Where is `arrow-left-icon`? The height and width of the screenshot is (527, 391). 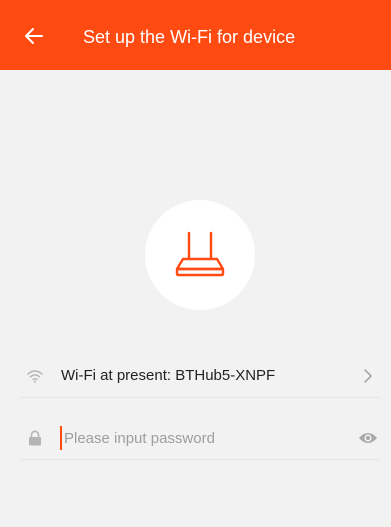
arrow-left-icon is located at coordinates (34, 36).